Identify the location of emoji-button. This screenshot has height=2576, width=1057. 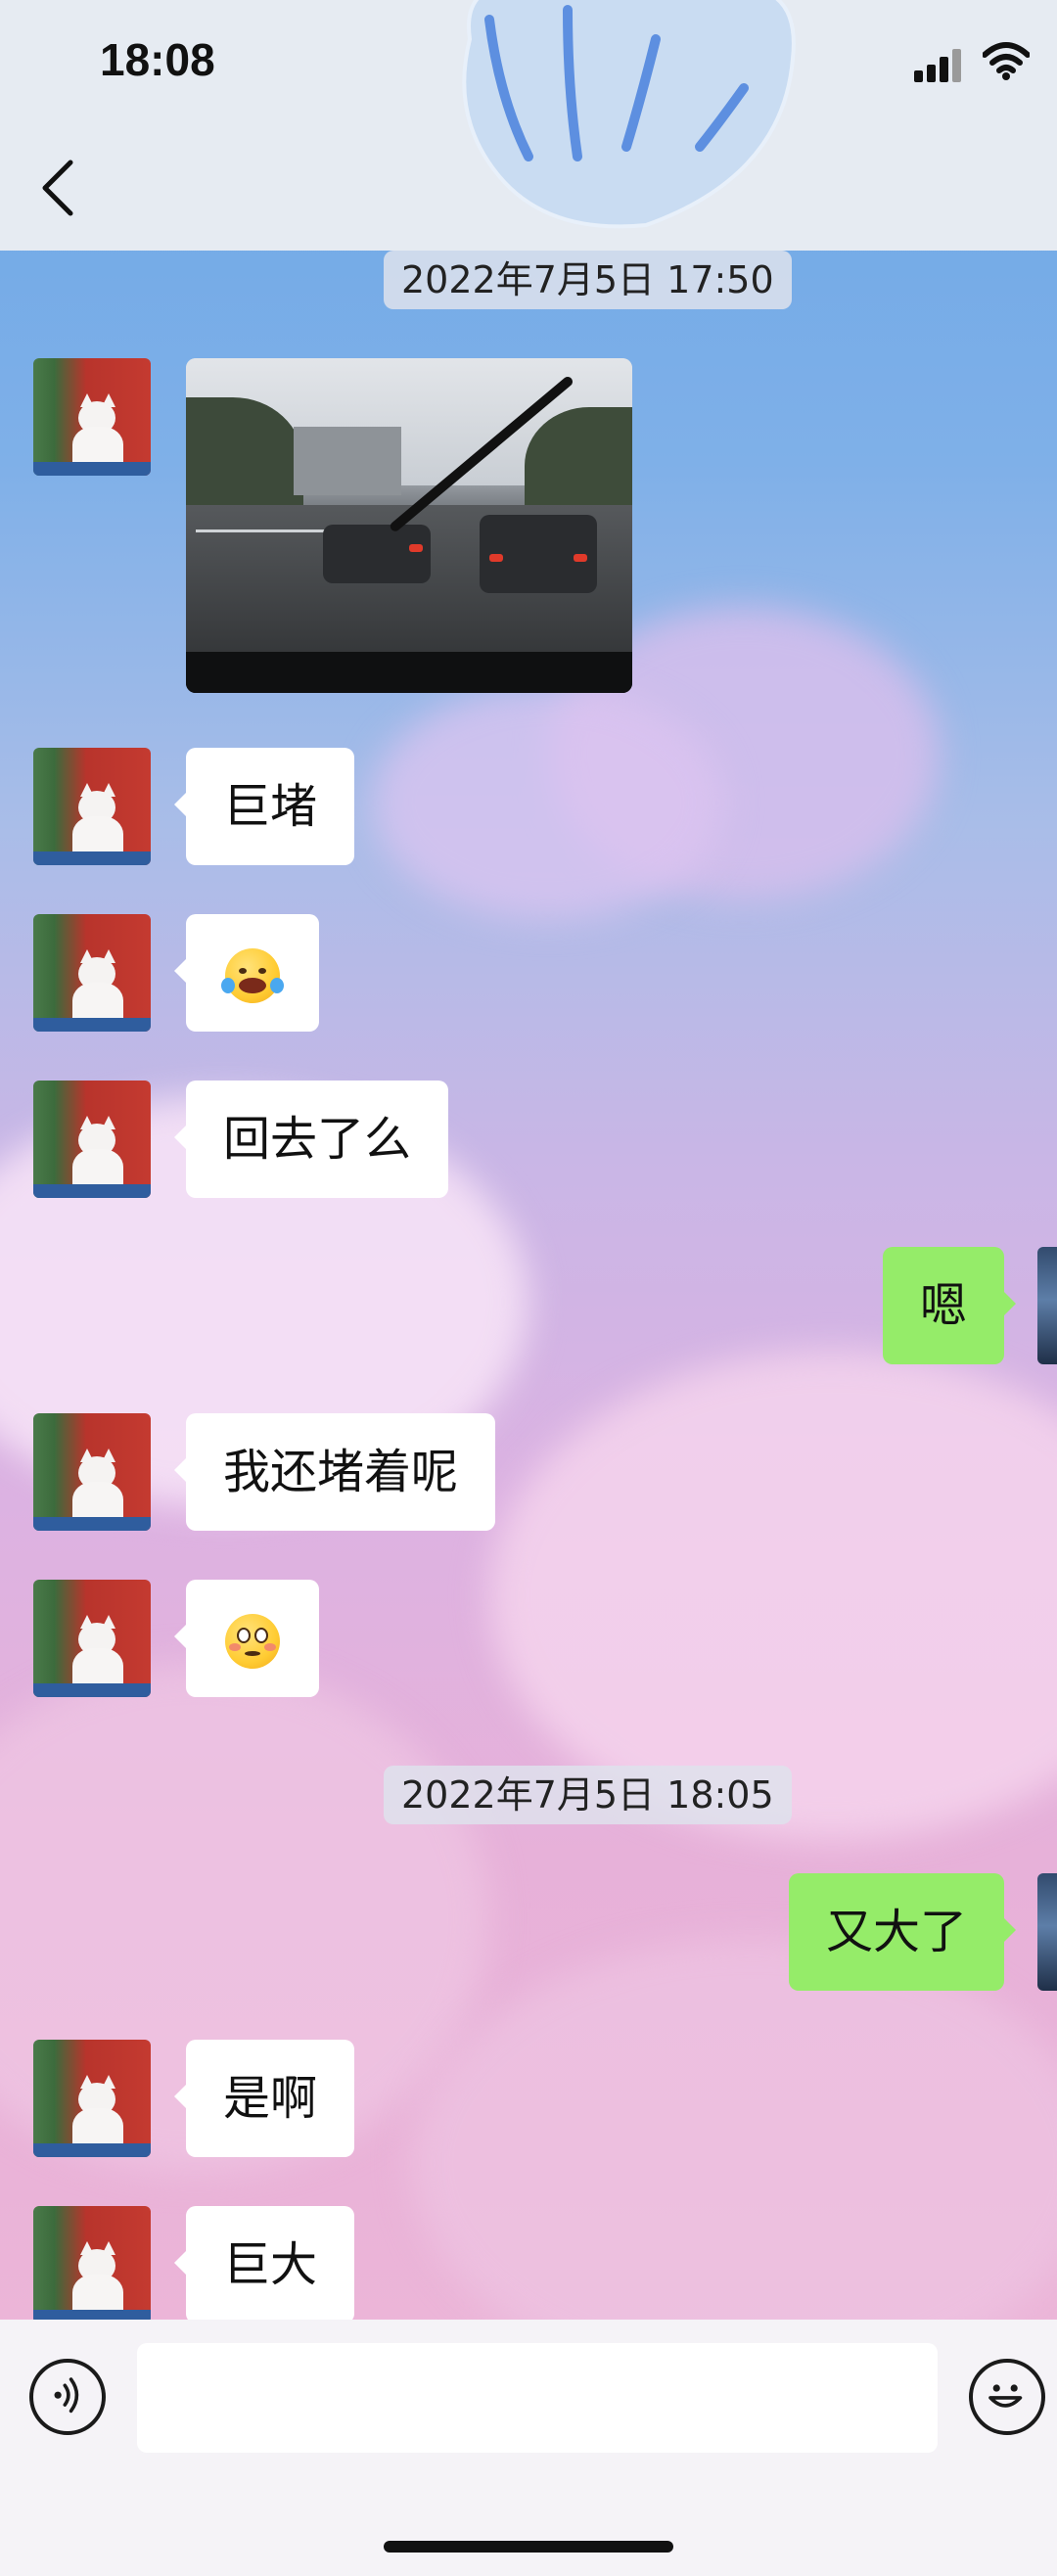
(1007, 2397).